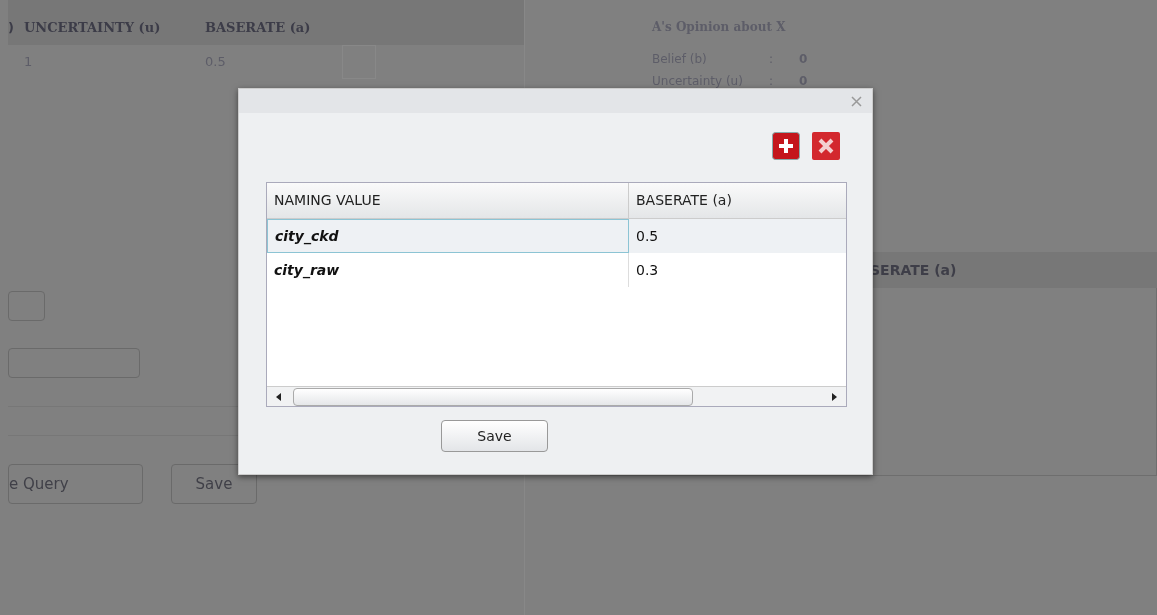 The image size is (1157, 615). Describe the element at coordinates (786, 146) in the screenshot. I see `add-icon` at that location.